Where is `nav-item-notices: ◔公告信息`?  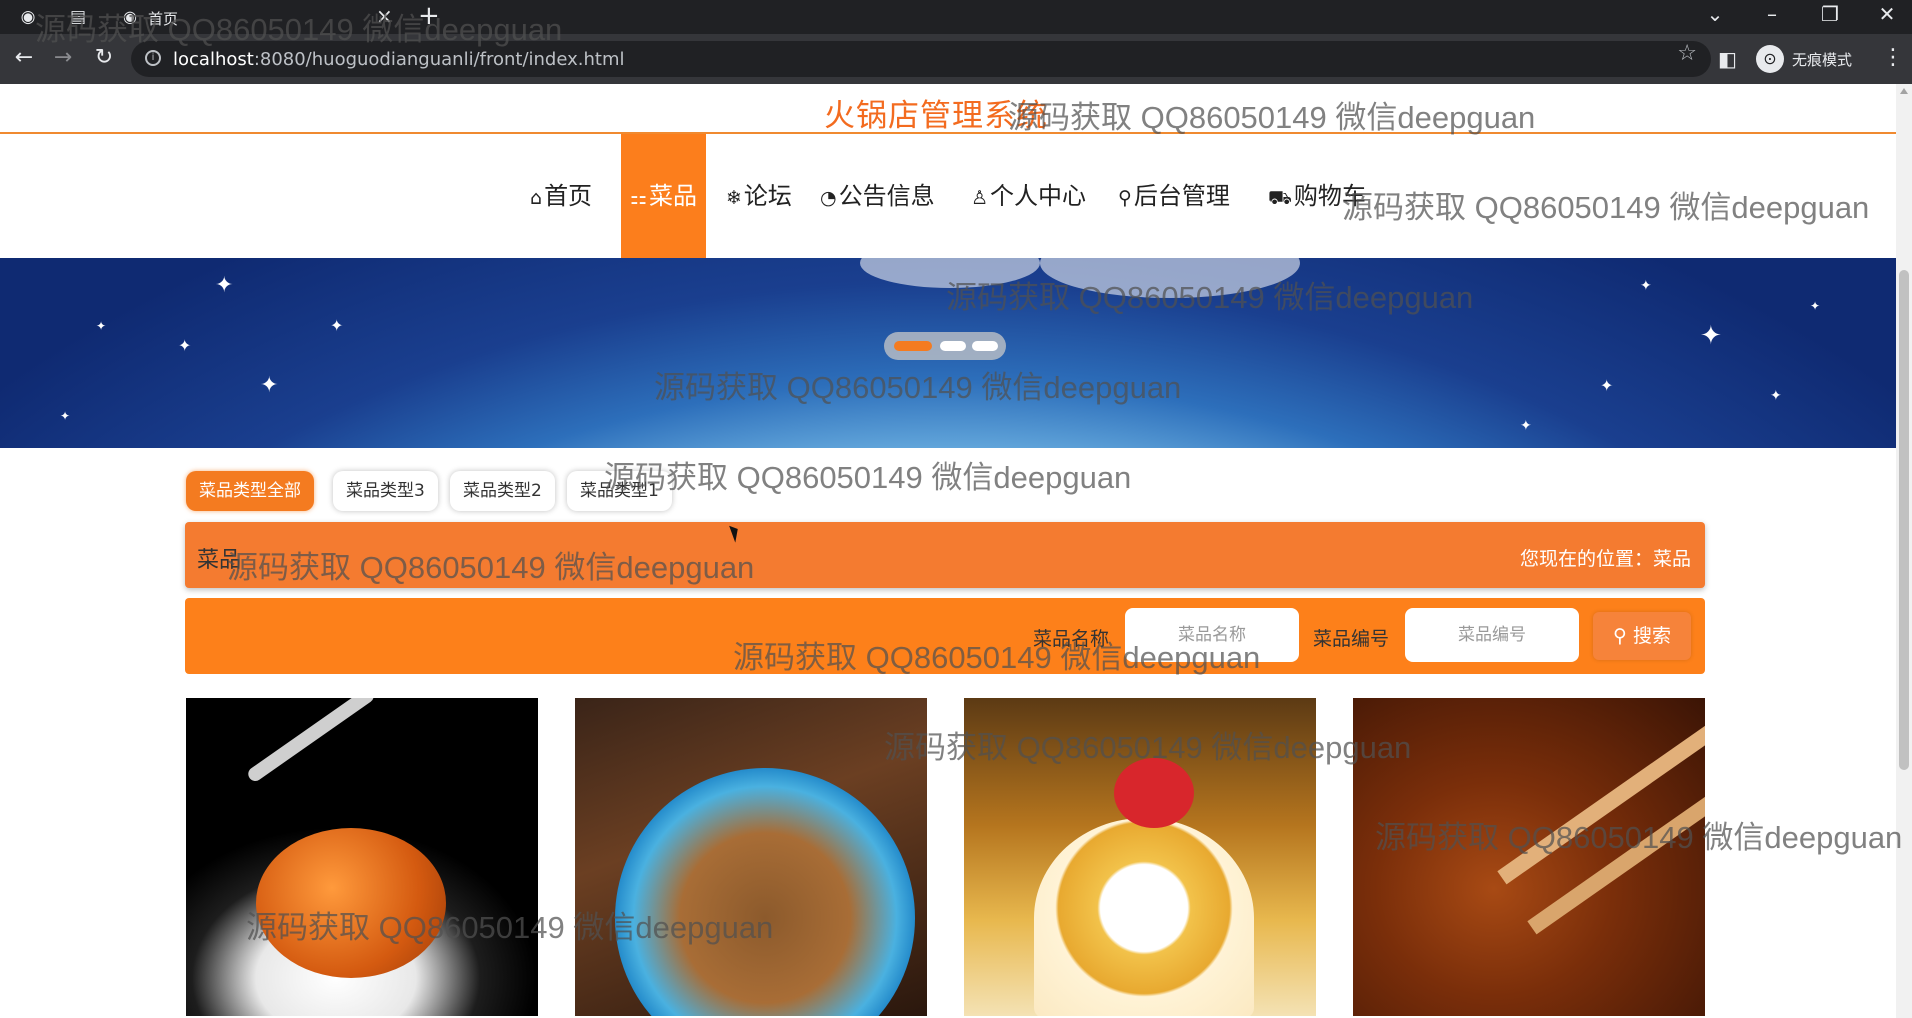 nav-item-notices: ◔公告信息 is located at coordinates (877, 196).